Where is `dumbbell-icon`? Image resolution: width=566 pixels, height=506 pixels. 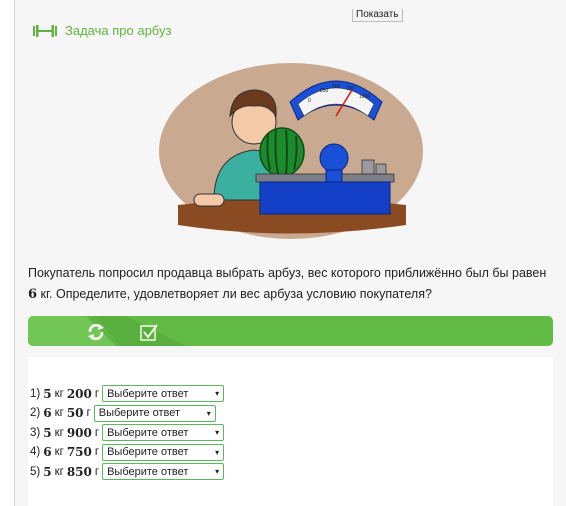
dumbbell-icon is located at coordinates (45, 30).